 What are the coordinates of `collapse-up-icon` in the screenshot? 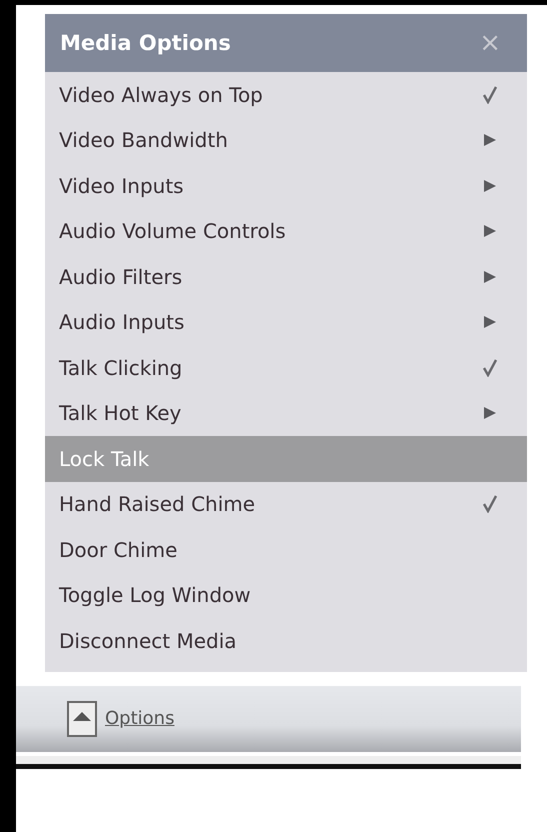 It's located at (82, 718).